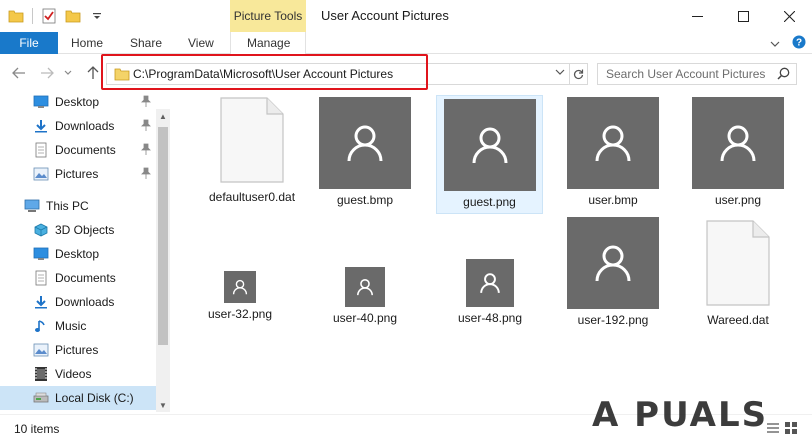 This screenshot has height=440, width=812. I want to click on file-item: user-48.png, so click(490, 292).